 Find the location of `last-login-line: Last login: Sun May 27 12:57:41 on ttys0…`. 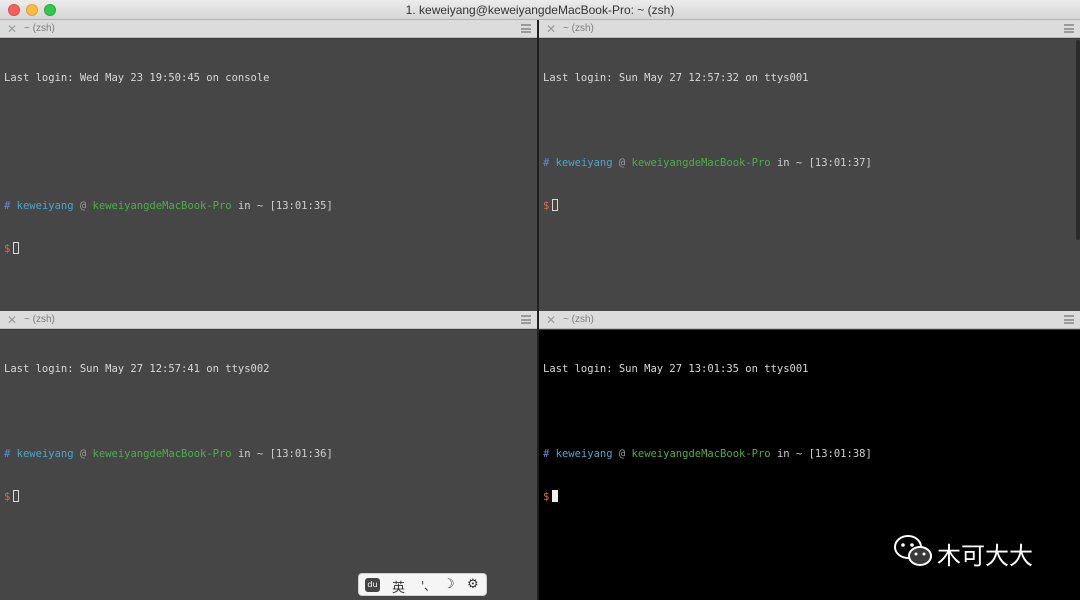

last-login-line: Last login: Sun May 27 12:57:41 on ttys0… is located at coordinates (137, 368).